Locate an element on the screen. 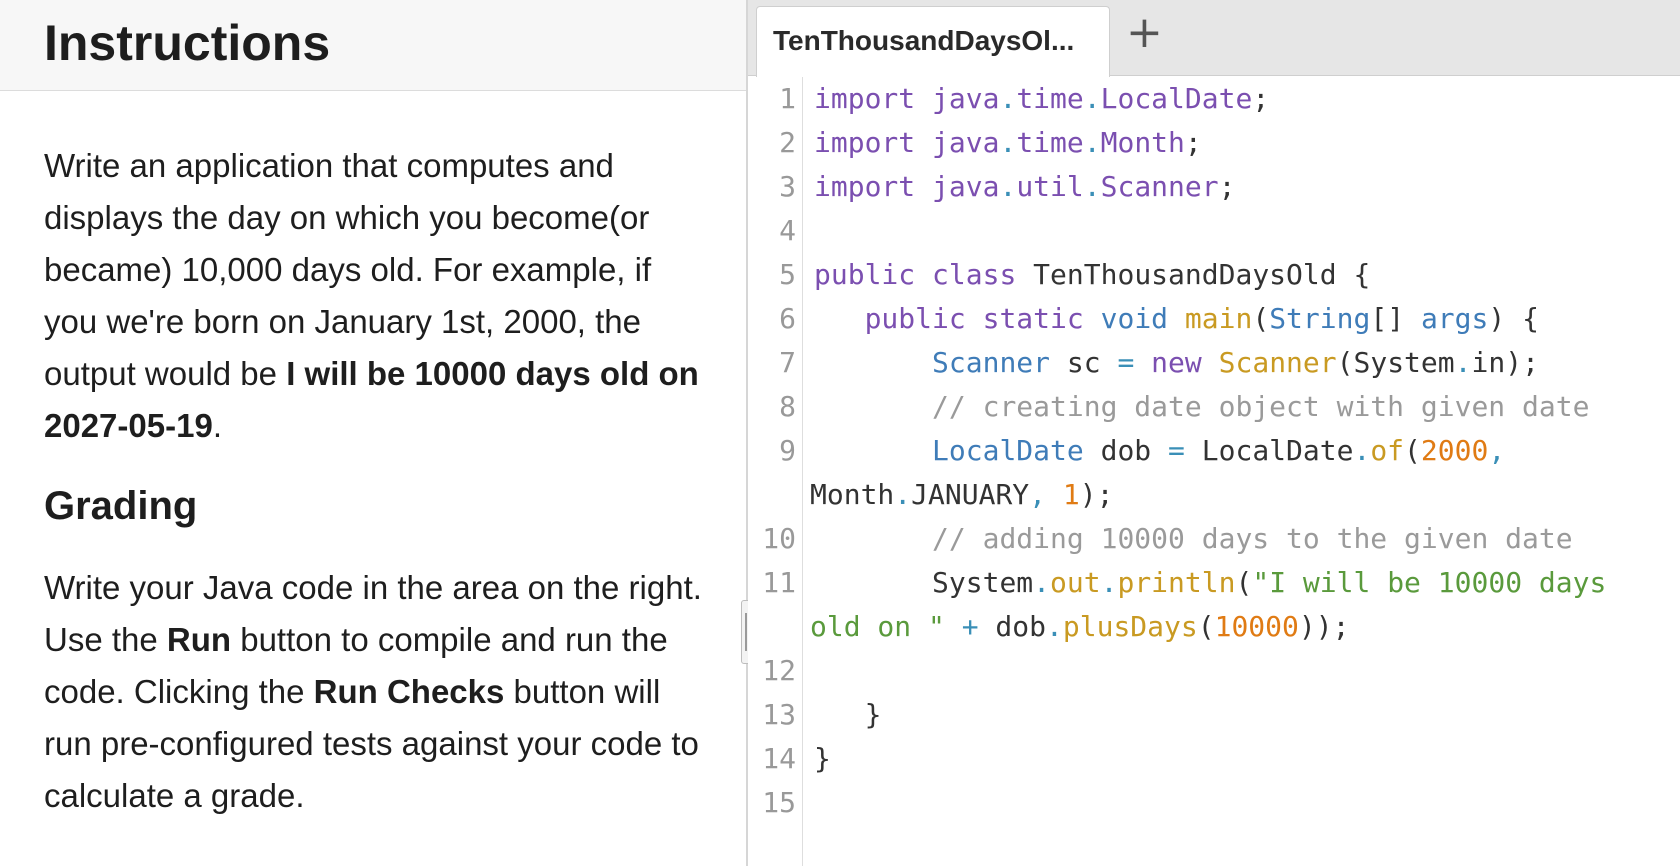 The image size is (1680, 866). code-line: Scanner sc = new Scanner(System.in); is located at coordinates (1176, 363).